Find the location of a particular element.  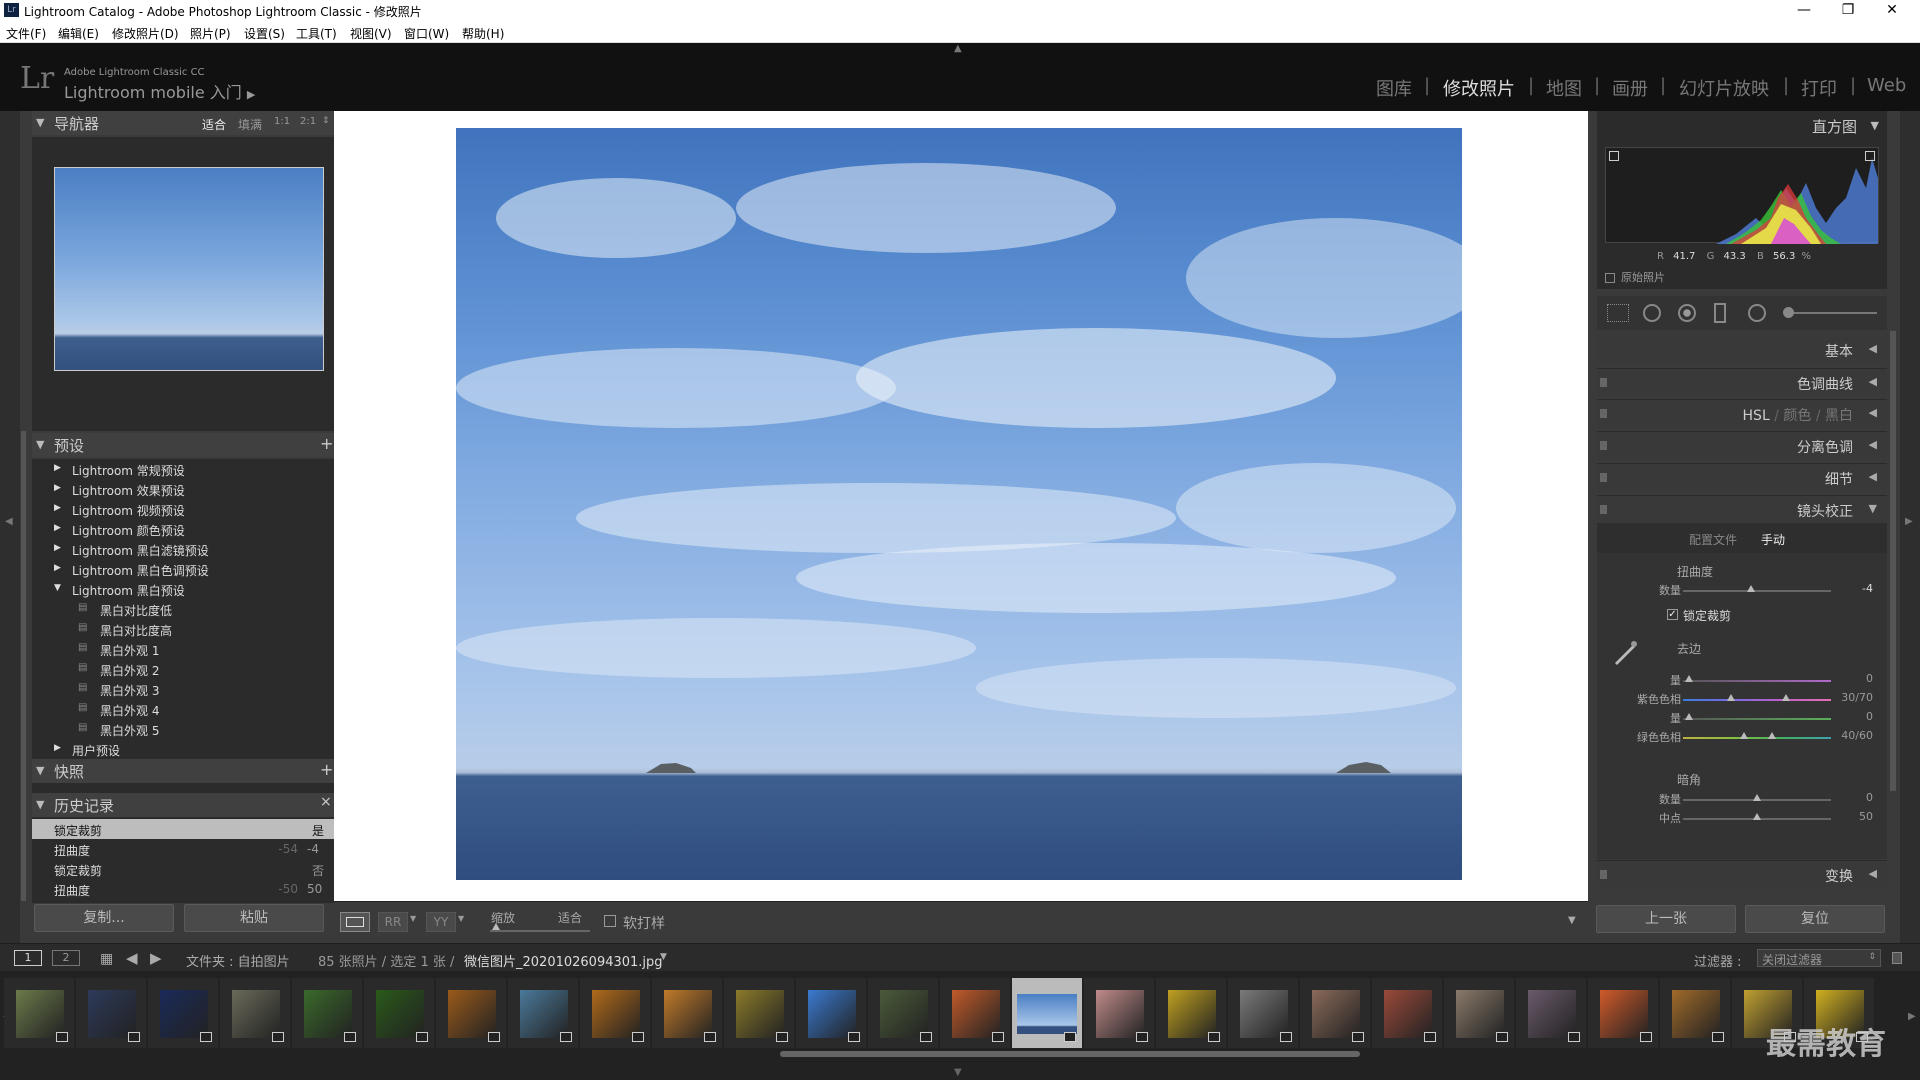

reset-button: 复位 is located at coordinates (1815, 919).